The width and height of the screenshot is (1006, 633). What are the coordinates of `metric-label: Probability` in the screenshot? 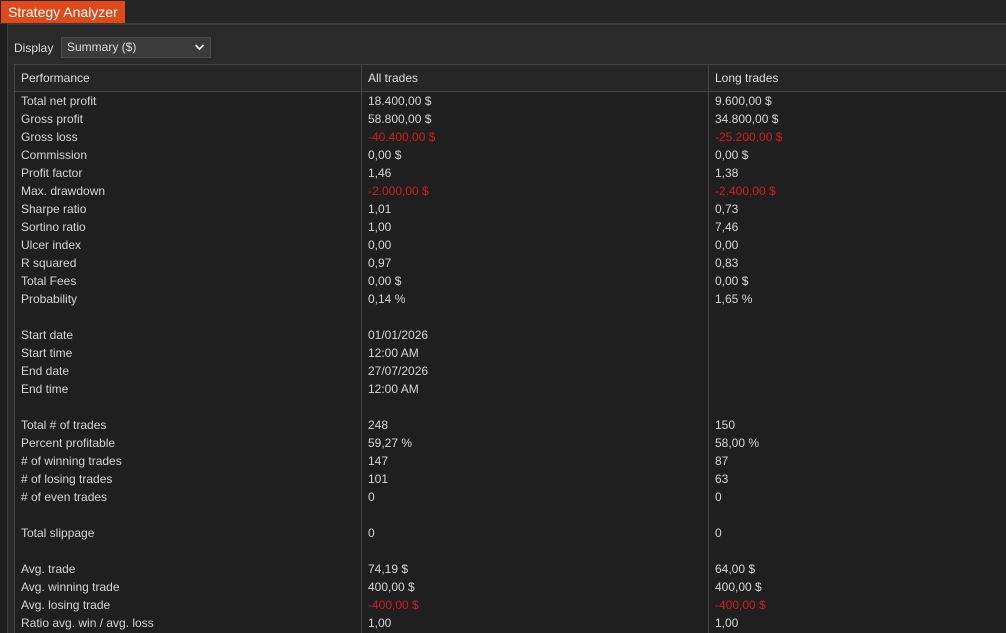 It's located at (49, 299).